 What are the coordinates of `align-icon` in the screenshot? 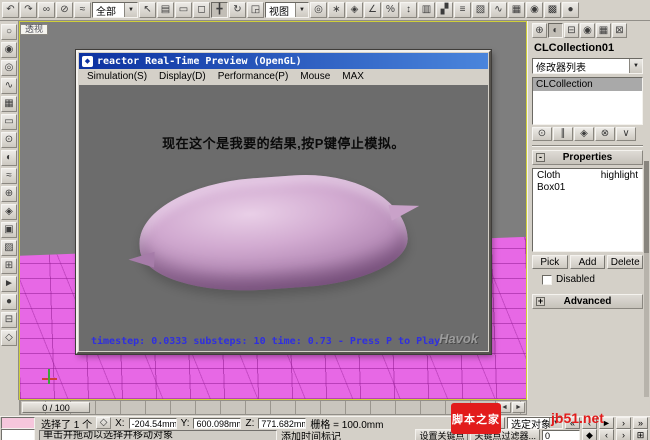 It's located at (462, 10).